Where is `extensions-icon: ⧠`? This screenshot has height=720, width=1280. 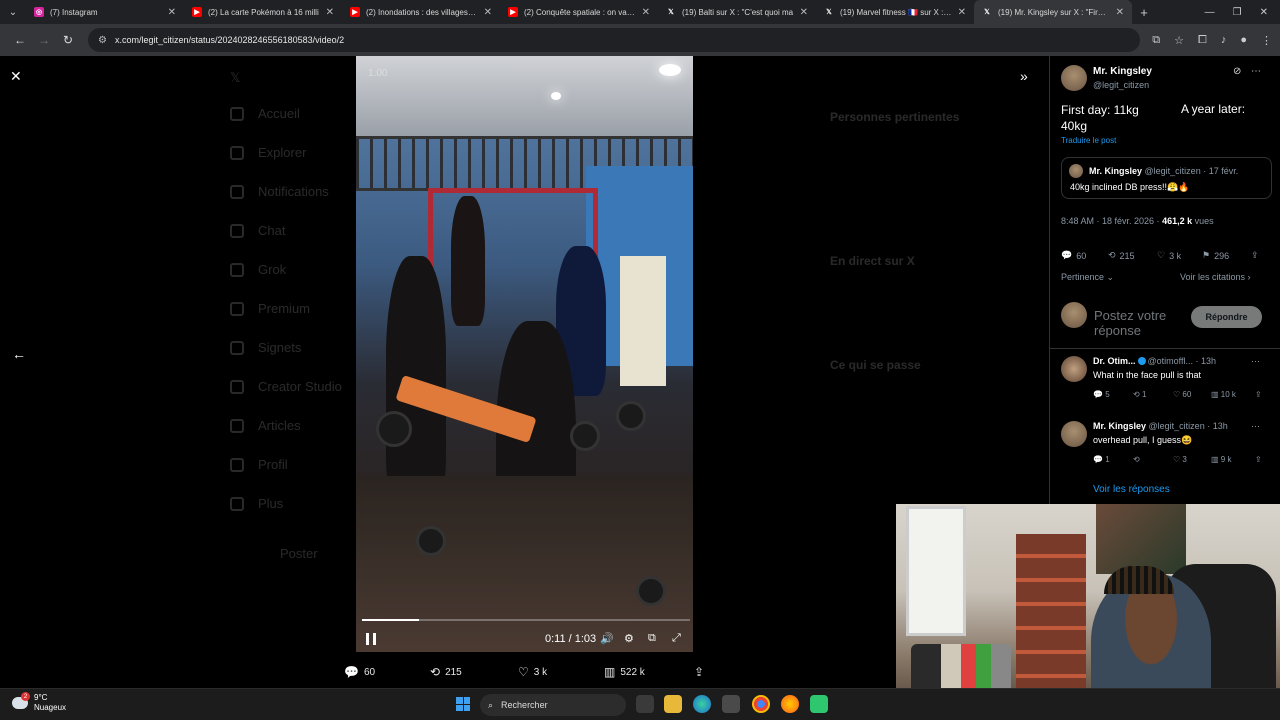 extensions-icon: ⧠ is located at coordinates (1202, 40).